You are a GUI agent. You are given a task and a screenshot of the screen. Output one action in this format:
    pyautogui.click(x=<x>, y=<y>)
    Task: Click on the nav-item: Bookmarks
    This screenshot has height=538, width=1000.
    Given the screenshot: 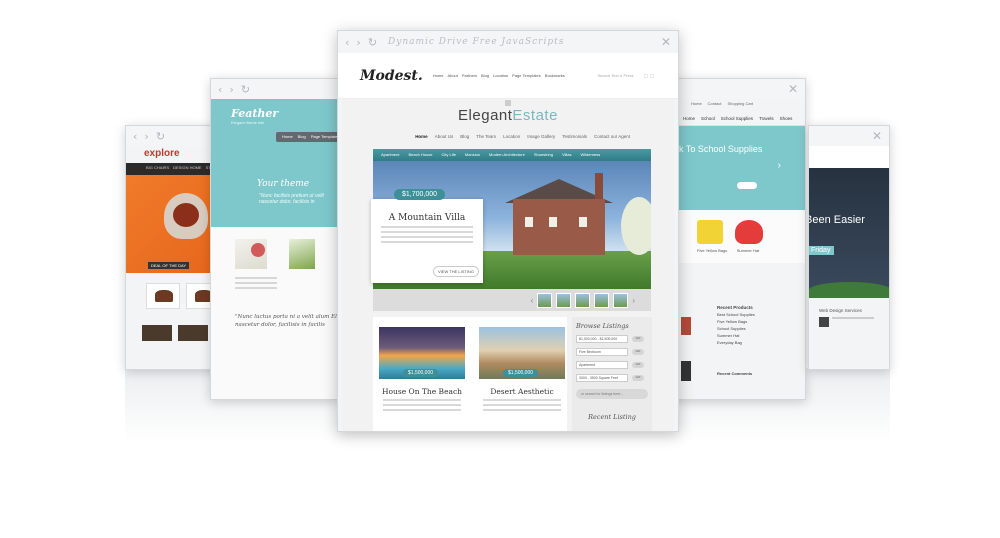 What is the action you would take?
    pyautogui.click(x=555, y=75)
    